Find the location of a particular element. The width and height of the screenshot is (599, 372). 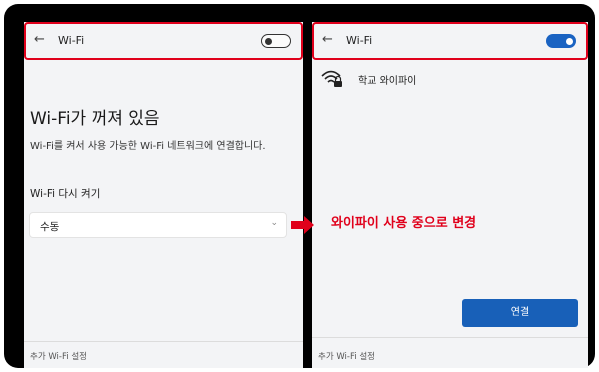

right-arrow-icon is located at coordinates (302, 225).